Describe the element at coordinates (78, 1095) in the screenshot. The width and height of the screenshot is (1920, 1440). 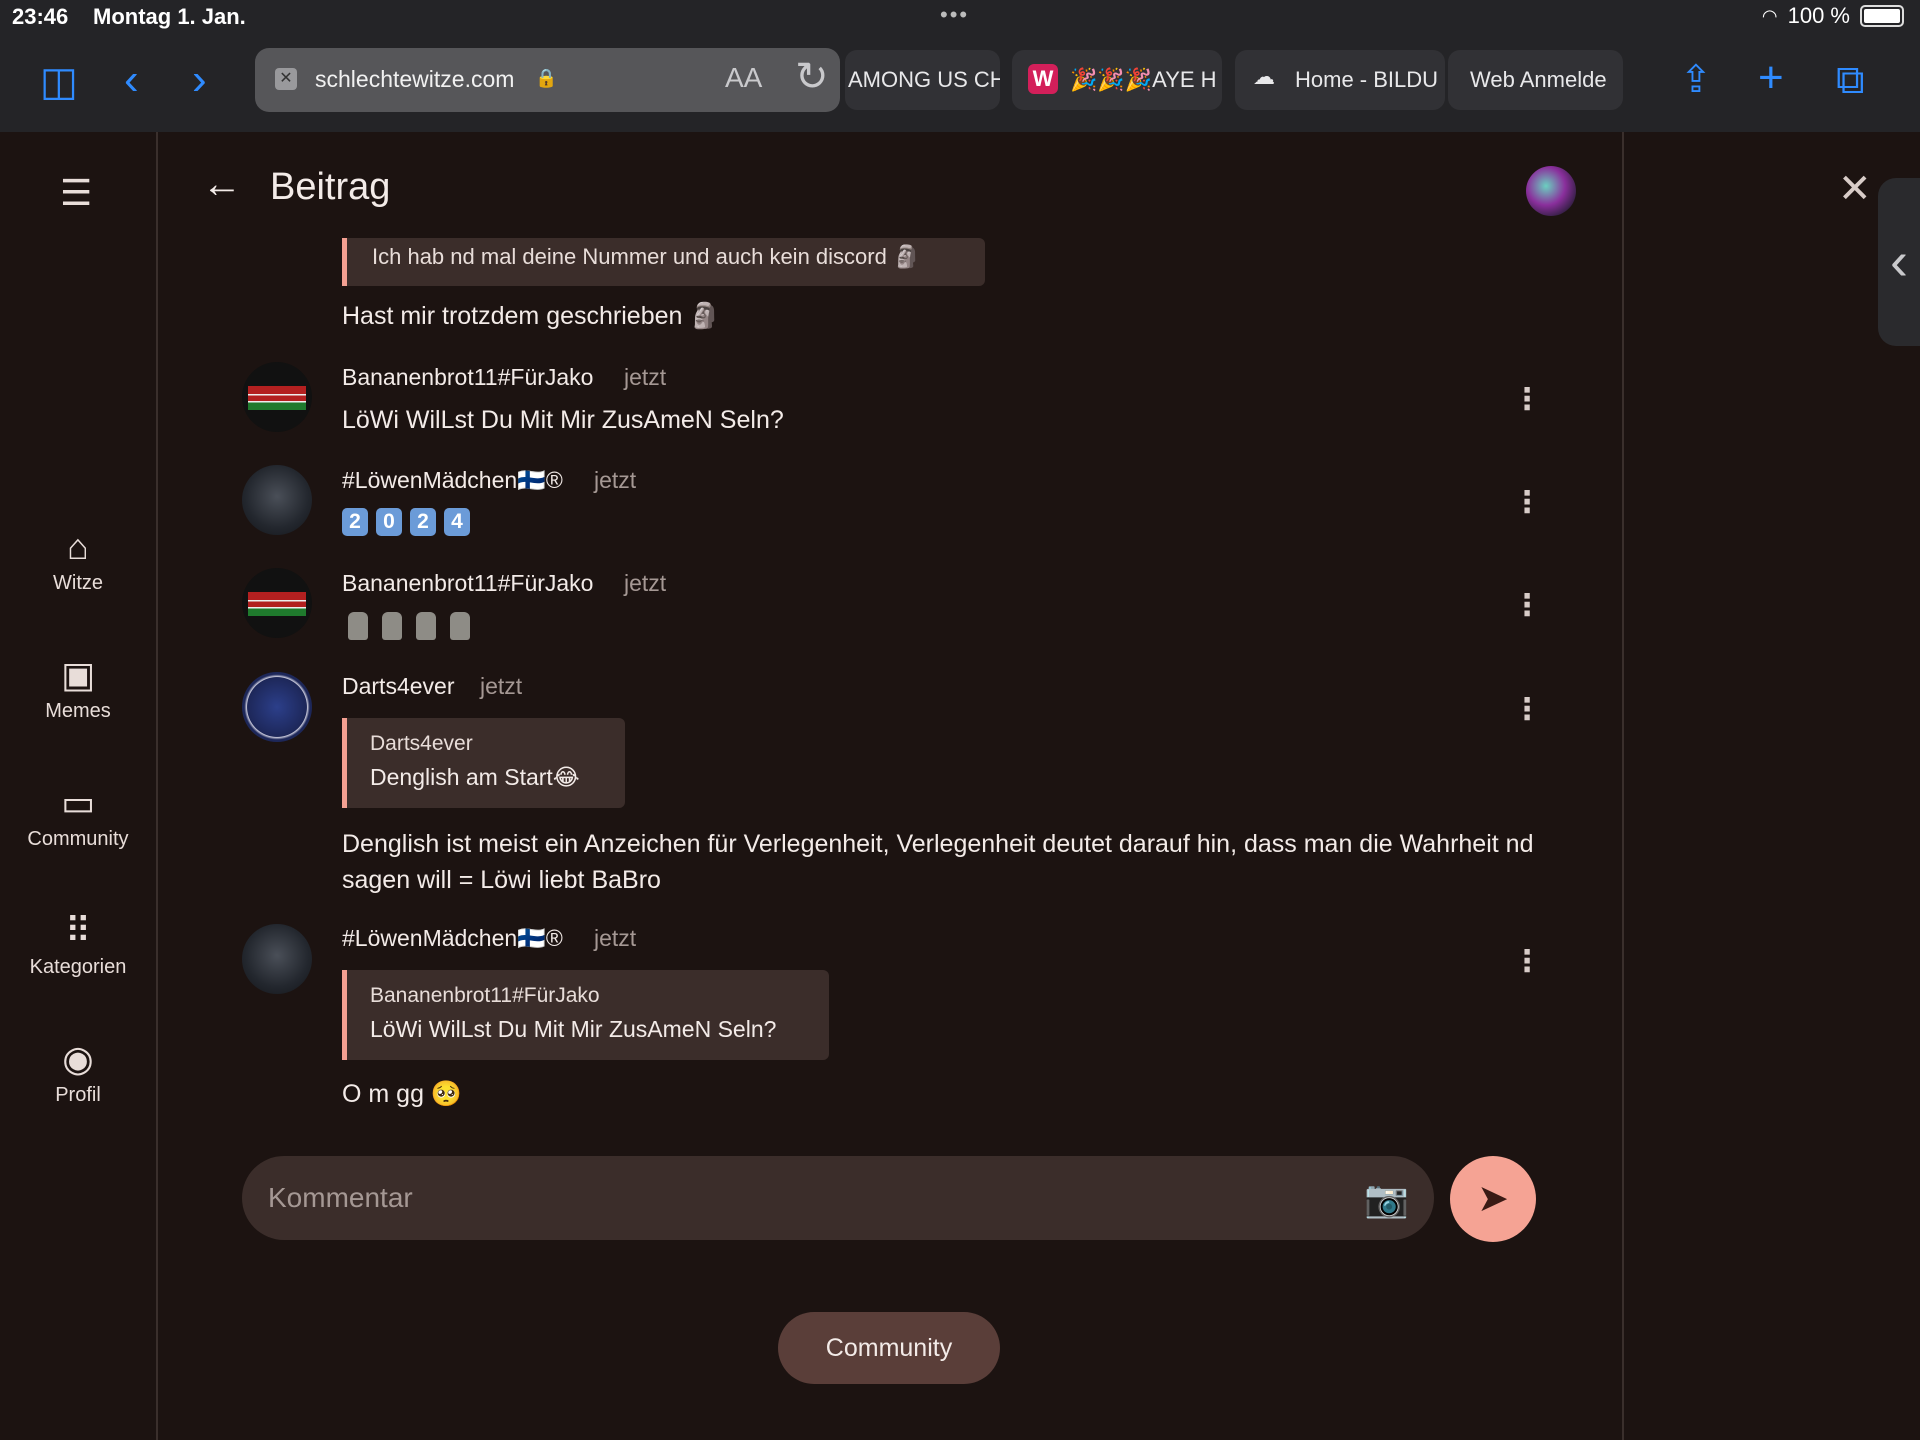
I see `sidebar-item-label: Profil` at that location.